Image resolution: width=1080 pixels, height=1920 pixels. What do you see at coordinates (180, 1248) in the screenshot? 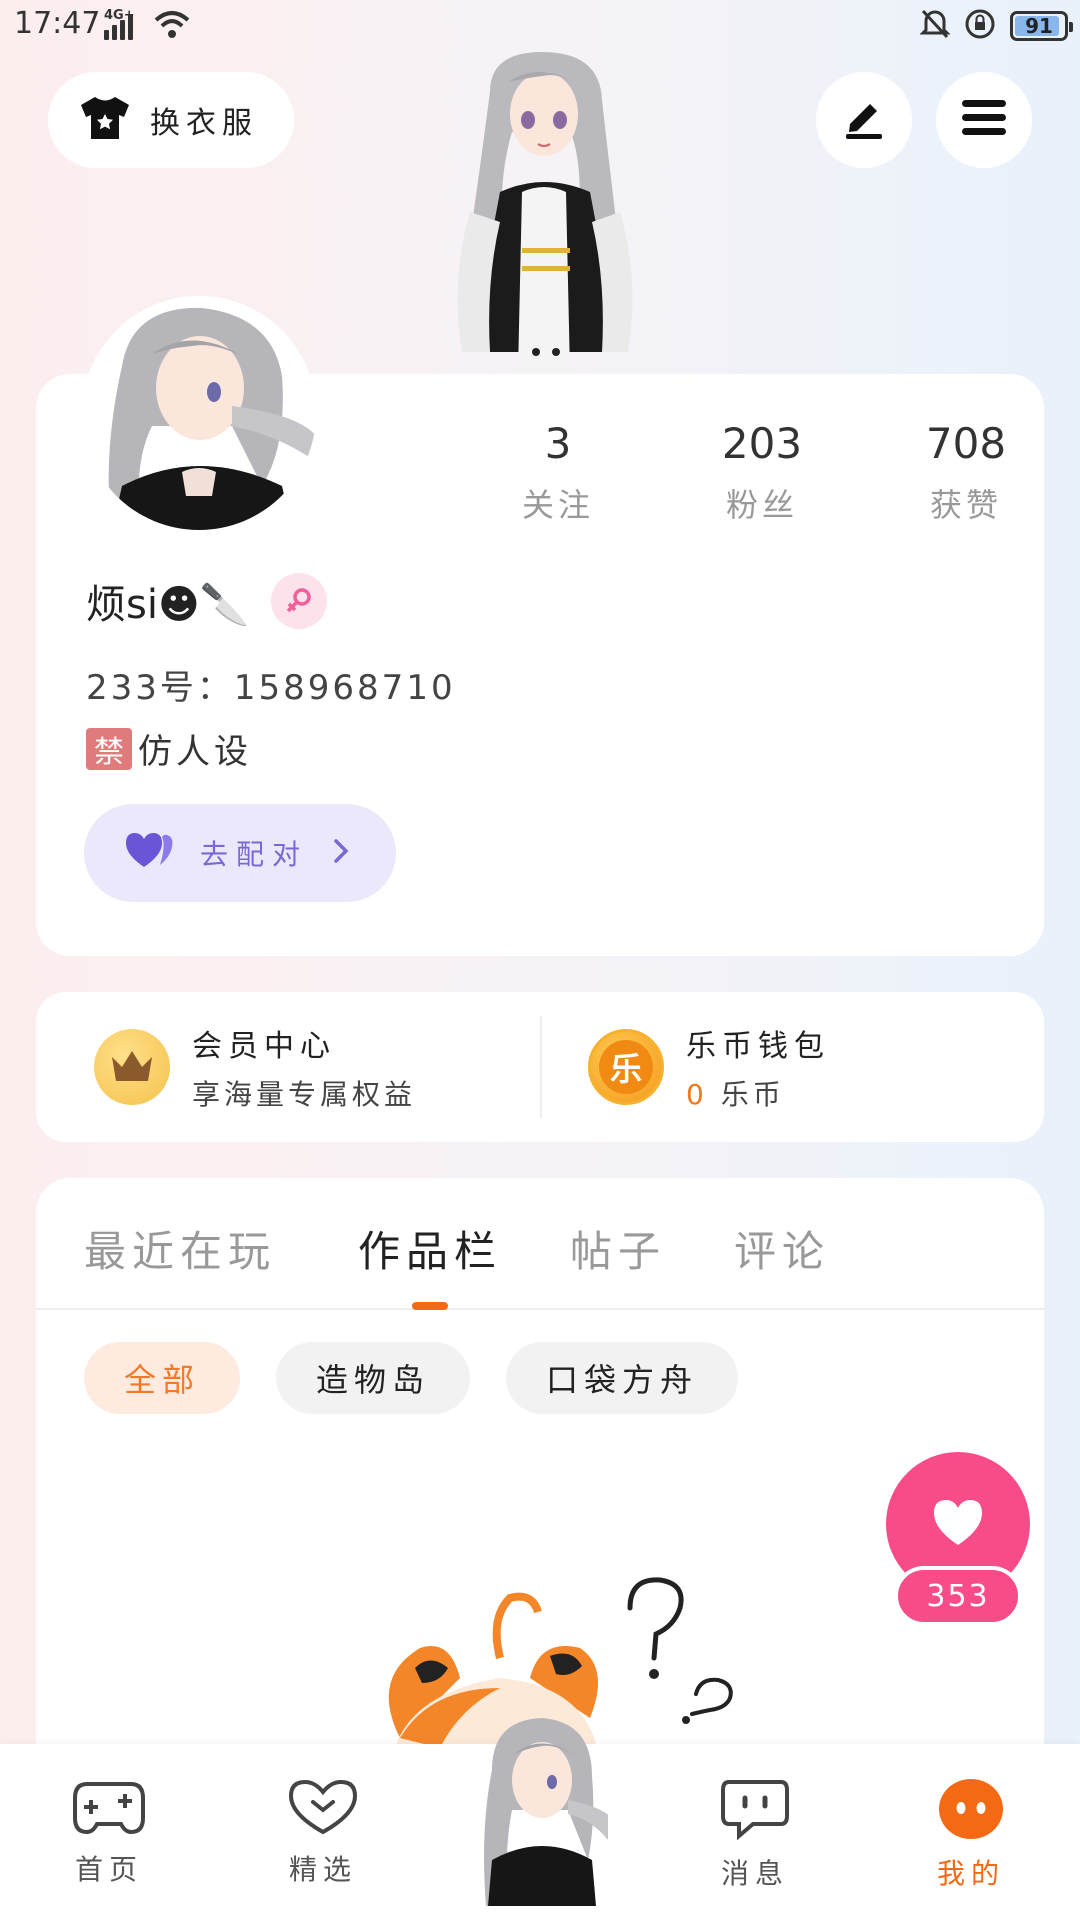
I see `tab-recently-played: 最近在玩` at bounding box center [180, 1248].